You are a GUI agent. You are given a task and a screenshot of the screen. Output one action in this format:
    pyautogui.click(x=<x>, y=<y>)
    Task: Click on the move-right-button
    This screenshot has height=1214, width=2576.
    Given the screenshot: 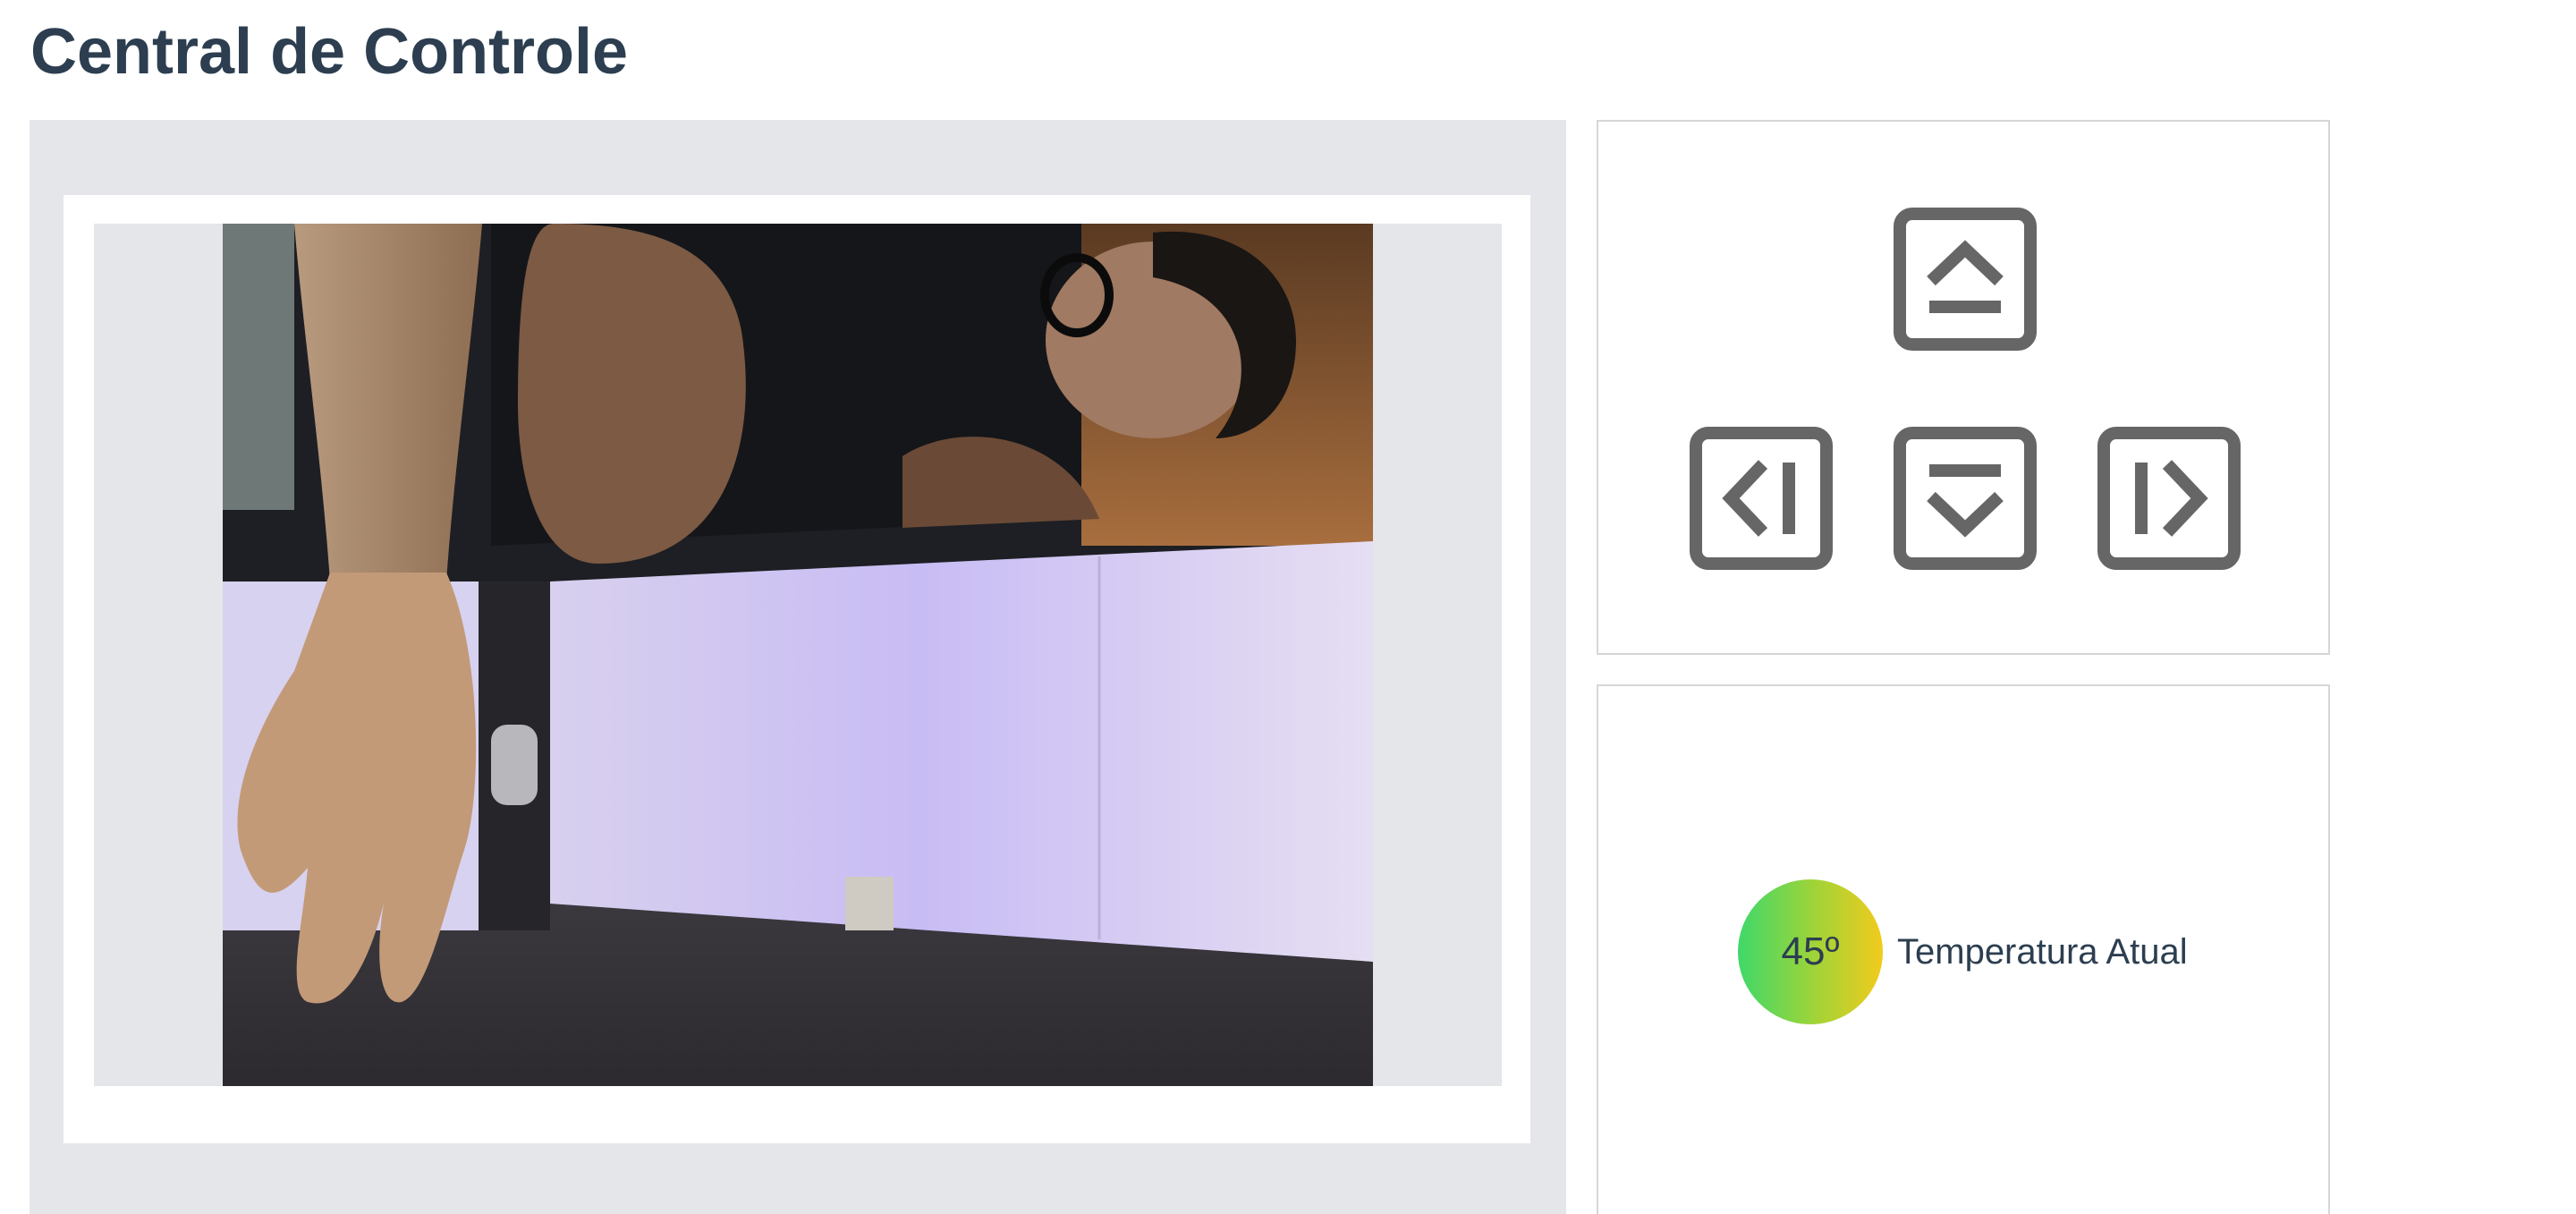 What is the action you would take?
    pyautogui.click(x=2169, y=499)
    